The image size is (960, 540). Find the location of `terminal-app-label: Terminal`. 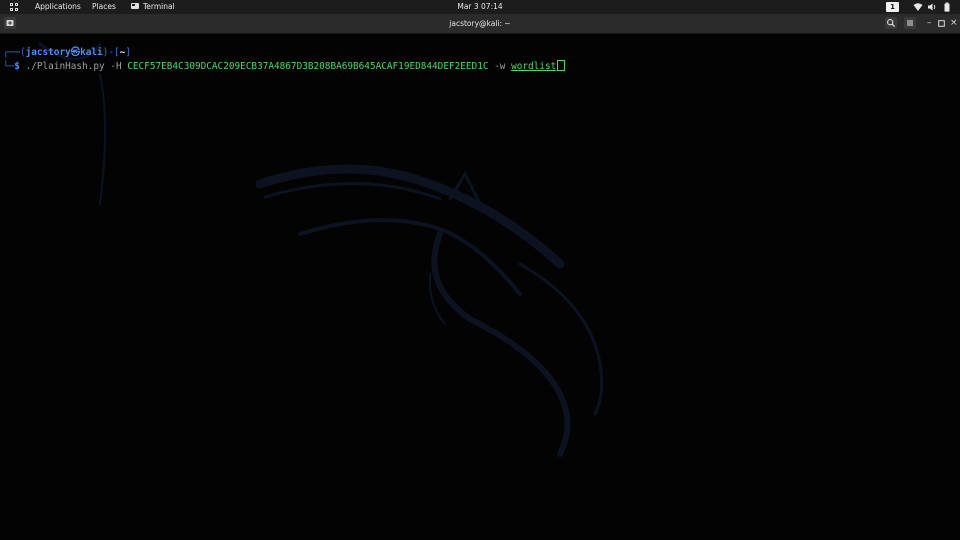

terminal-app-label: Terminal is located at coordinates (159, 6).